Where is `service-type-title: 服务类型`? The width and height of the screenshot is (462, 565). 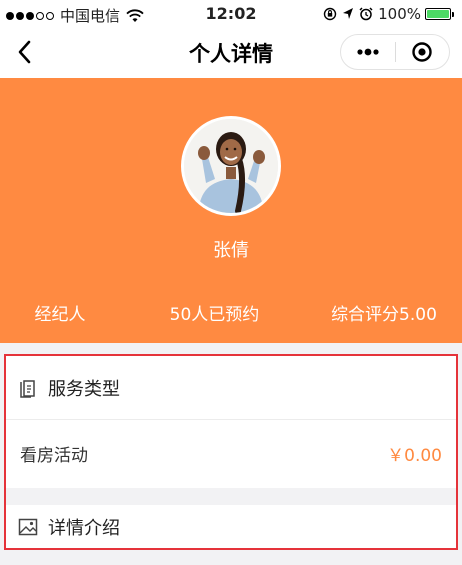
service-type-title: 服务类型 is located at coordinates (84, 389).